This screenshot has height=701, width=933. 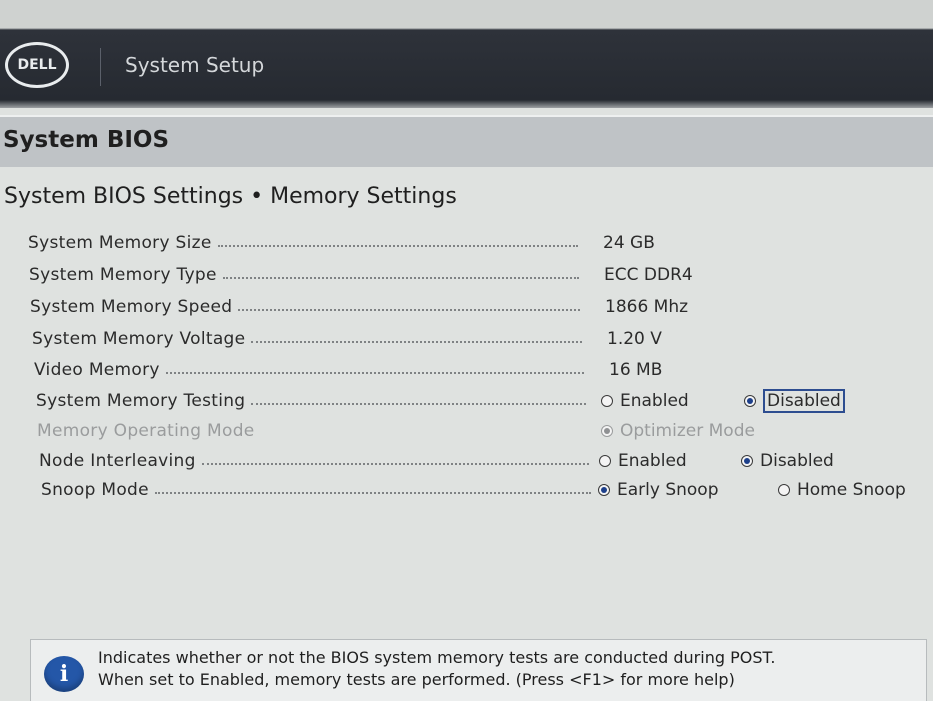 I want to click on option-label: Early Snoop, so click(x=668, y=490).